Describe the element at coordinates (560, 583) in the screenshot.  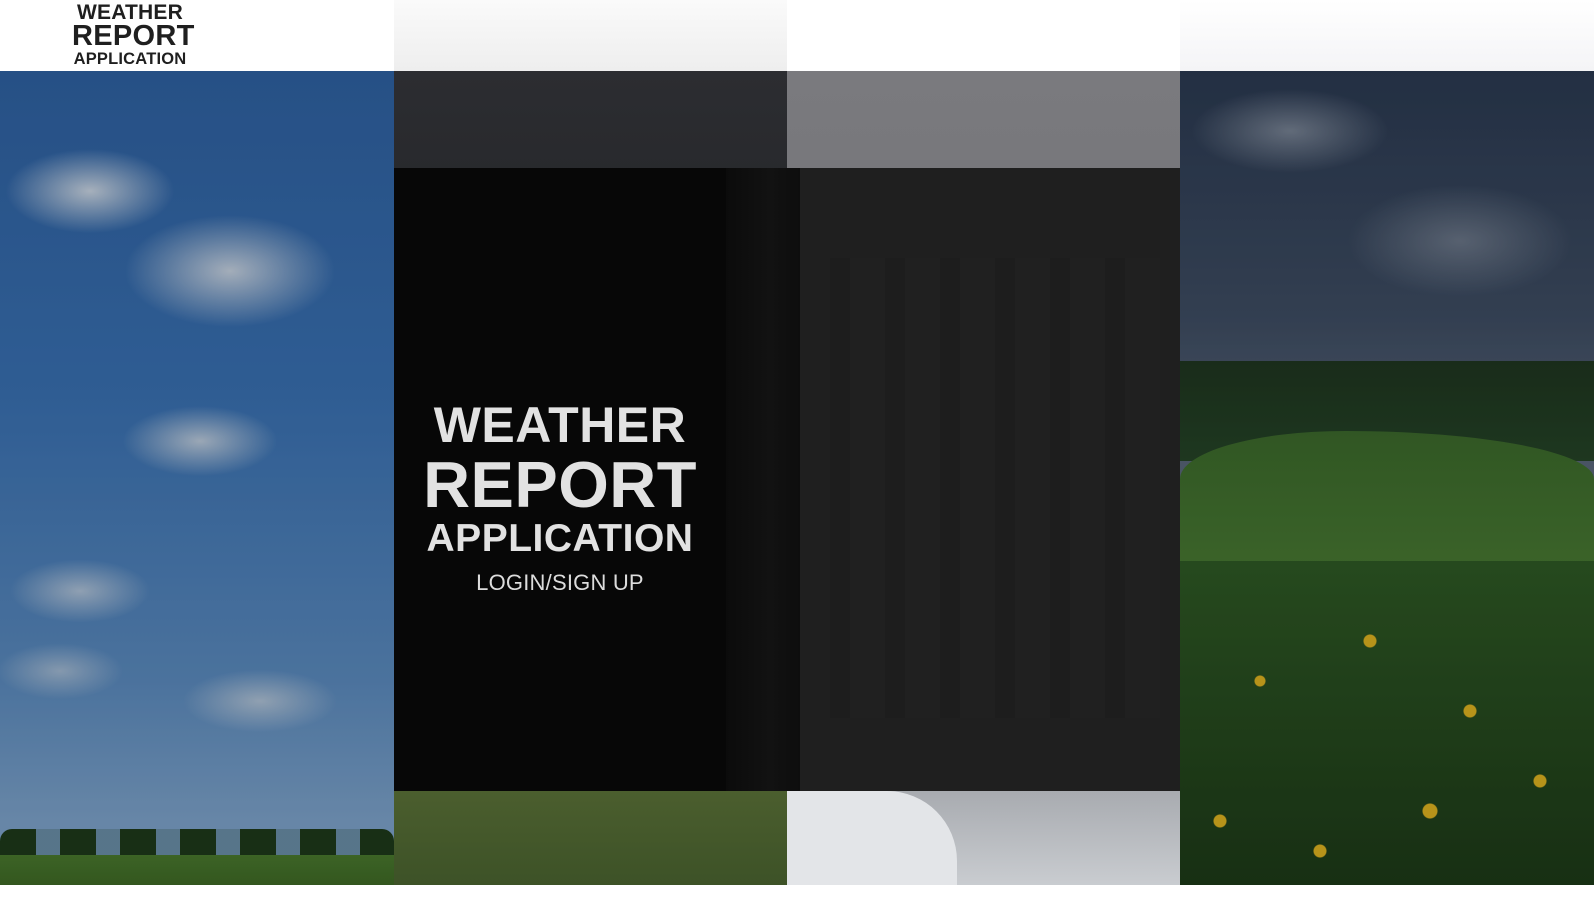
I see `login-signup-link: LOGIN/SIGN UP` at that location.